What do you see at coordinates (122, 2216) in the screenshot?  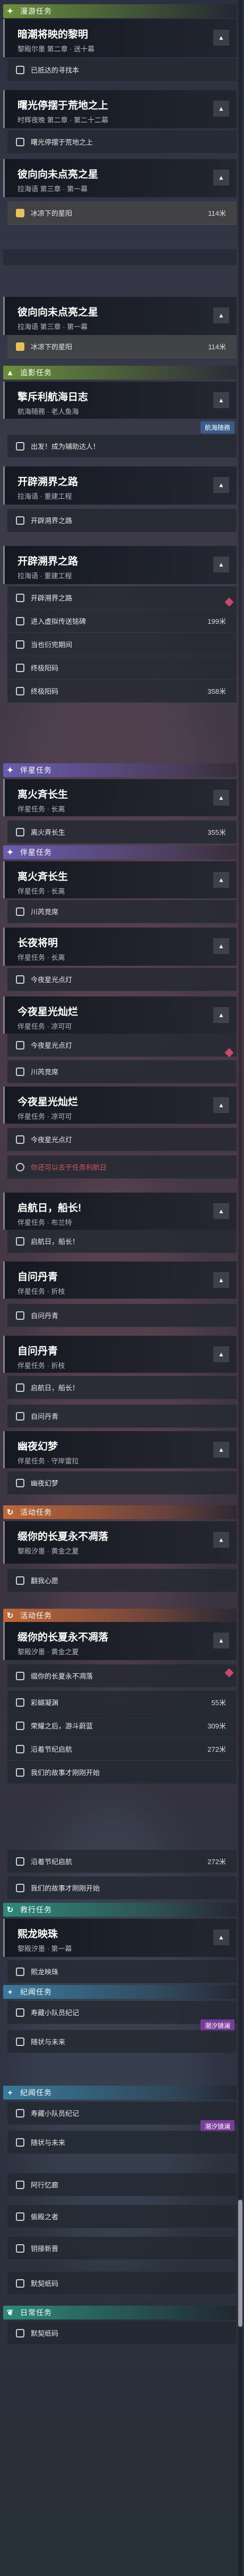 I see `objective-row: 偷殿之者` at bounding box center [122, 2216].